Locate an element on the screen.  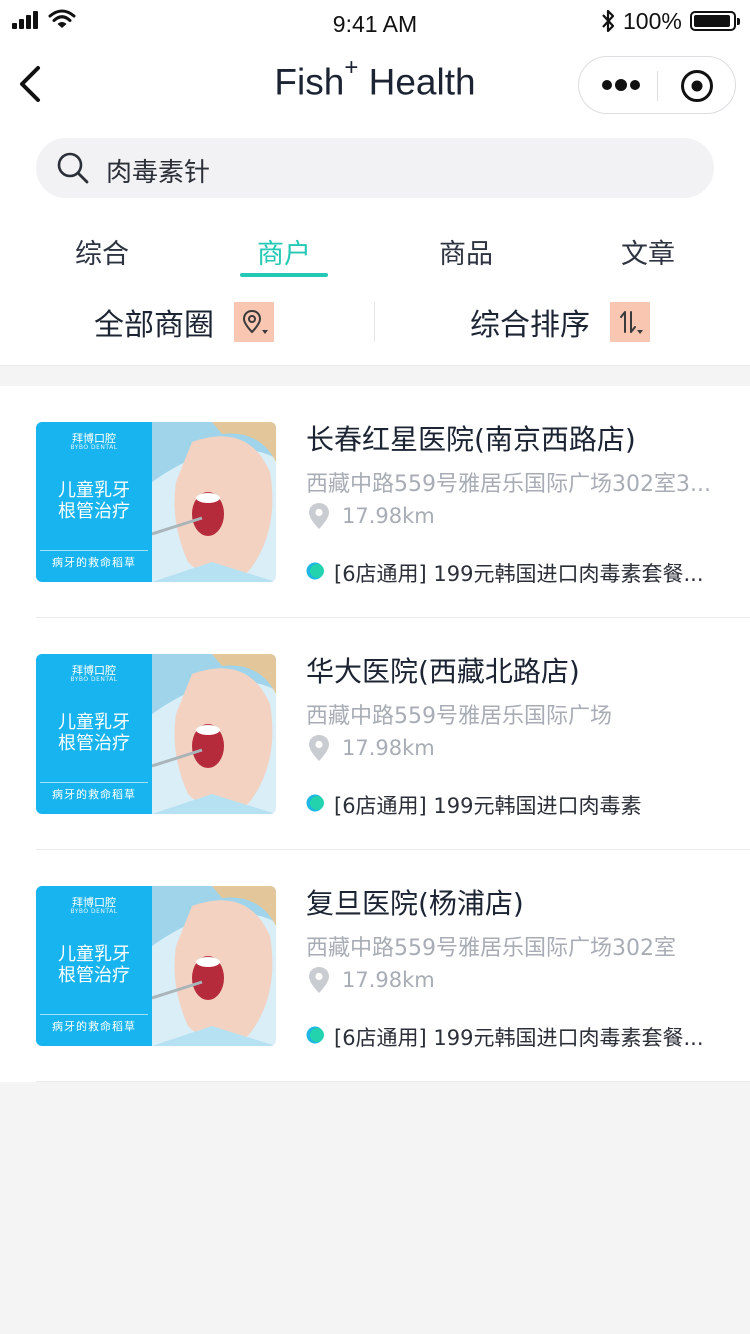
battery-icon is located at coordinates (715, 21).